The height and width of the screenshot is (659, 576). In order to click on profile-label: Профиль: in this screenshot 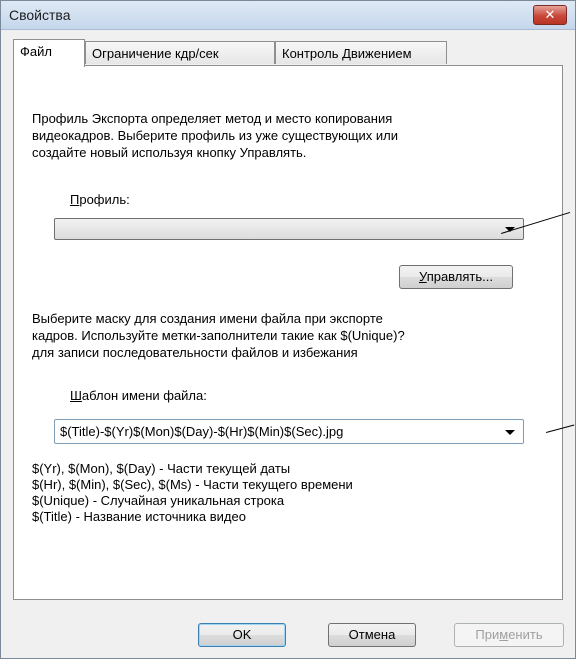, I will do `click(100, 199)`.